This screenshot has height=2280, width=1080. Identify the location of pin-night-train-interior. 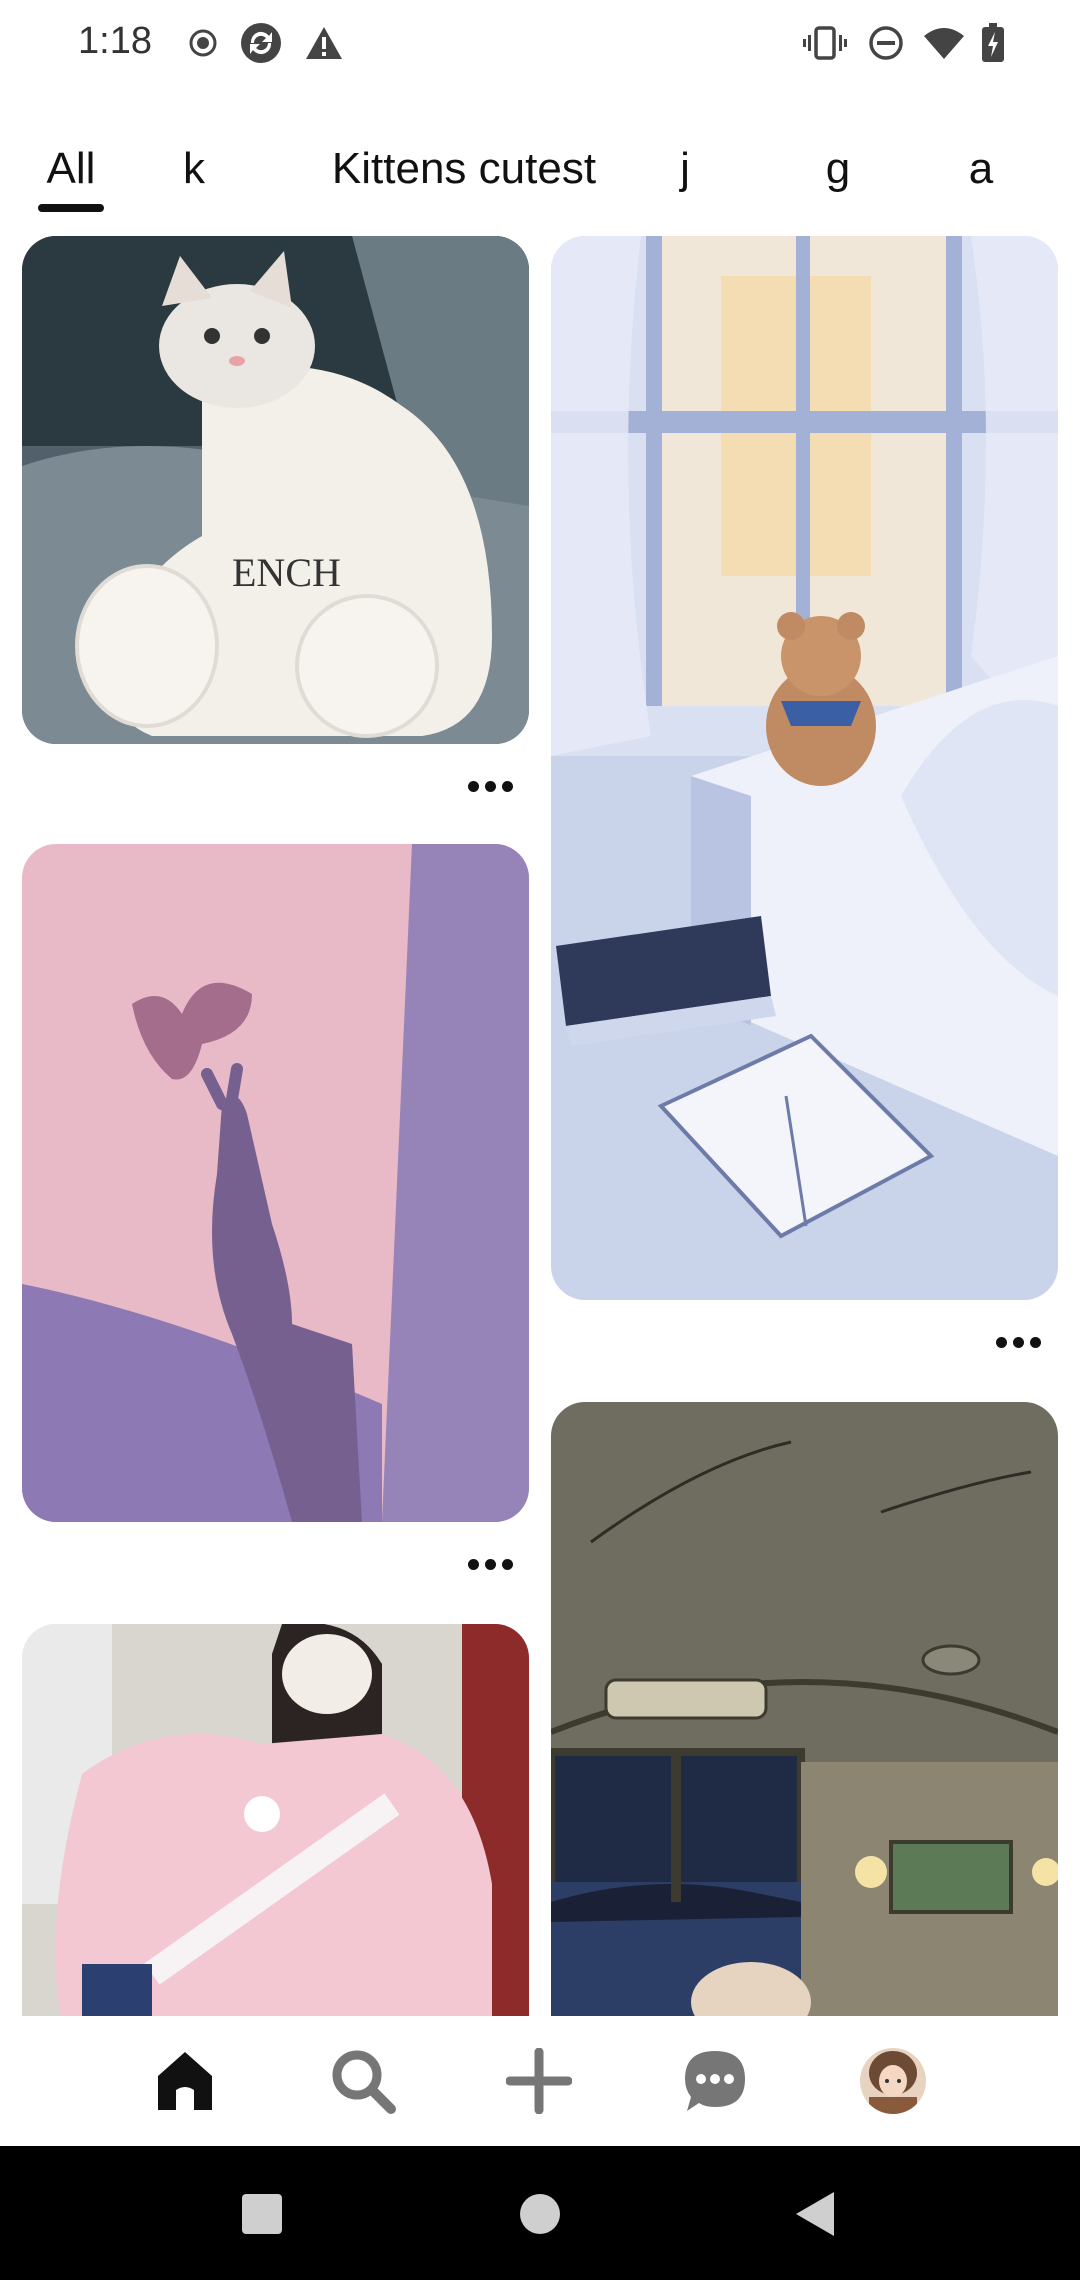
(804, 1709).